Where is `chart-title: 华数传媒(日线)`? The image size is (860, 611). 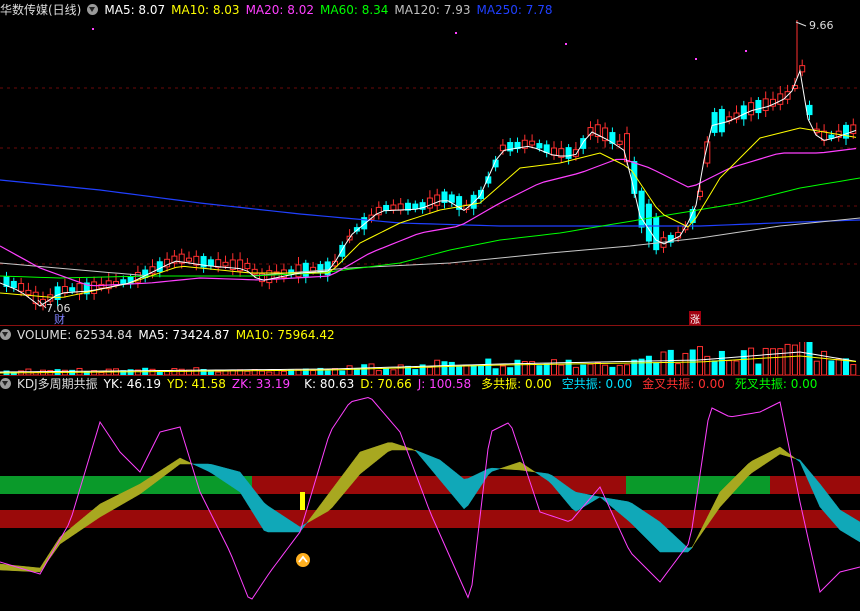
chart-title: 华数传媒(日线) is located at coordinates (40, 10).